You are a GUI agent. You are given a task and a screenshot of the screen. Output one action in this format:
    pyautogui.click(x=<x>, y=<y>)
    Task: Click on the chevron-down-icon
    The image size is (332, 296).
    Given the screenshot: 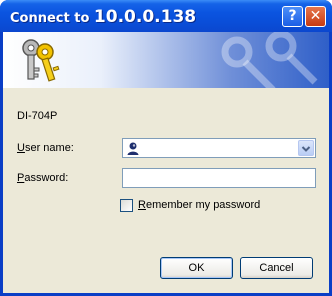 What is the action you would take?
    pyautogui.click(x=306, y=149)
    